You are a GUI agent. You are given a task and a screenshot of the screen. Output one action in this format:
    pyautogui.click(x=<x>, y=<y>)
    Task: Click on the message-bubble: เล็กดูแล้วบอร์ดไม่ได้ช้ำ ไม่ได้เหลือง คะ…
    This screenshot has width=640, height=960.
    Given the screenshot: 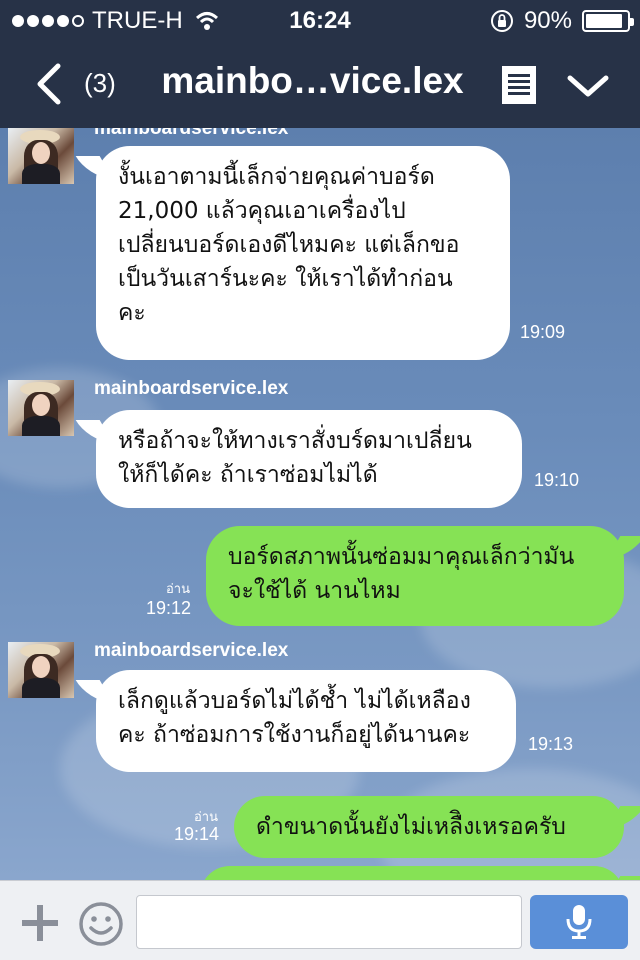 What is the action you would take?
    pyautogui.click(x=306, y=721)
    